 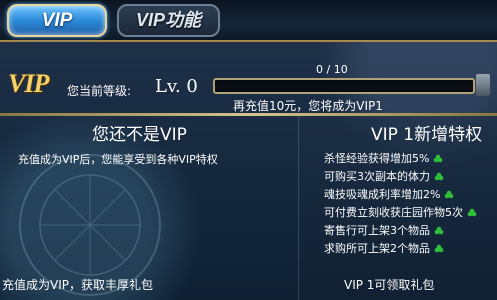 What do you see at coordinates (77, 284) in the screenshot?
I see `recharge-gift-link: 充值成为VIP，获取丰厚礼包` at bounding box center [77, 284].